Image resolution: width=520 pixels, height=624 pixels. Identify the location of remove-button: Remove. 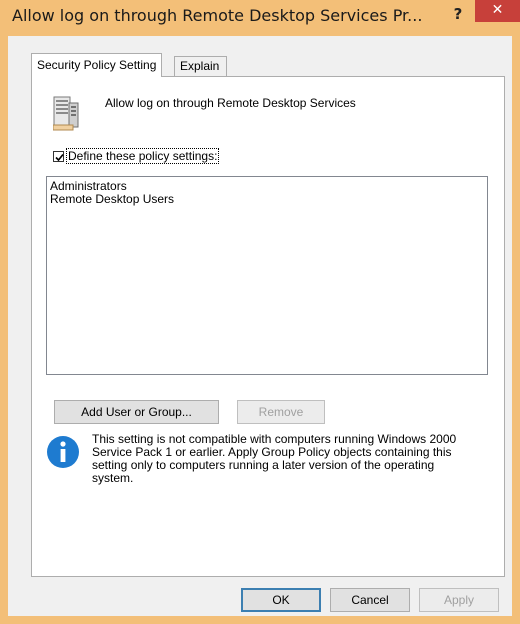
(281, 412).